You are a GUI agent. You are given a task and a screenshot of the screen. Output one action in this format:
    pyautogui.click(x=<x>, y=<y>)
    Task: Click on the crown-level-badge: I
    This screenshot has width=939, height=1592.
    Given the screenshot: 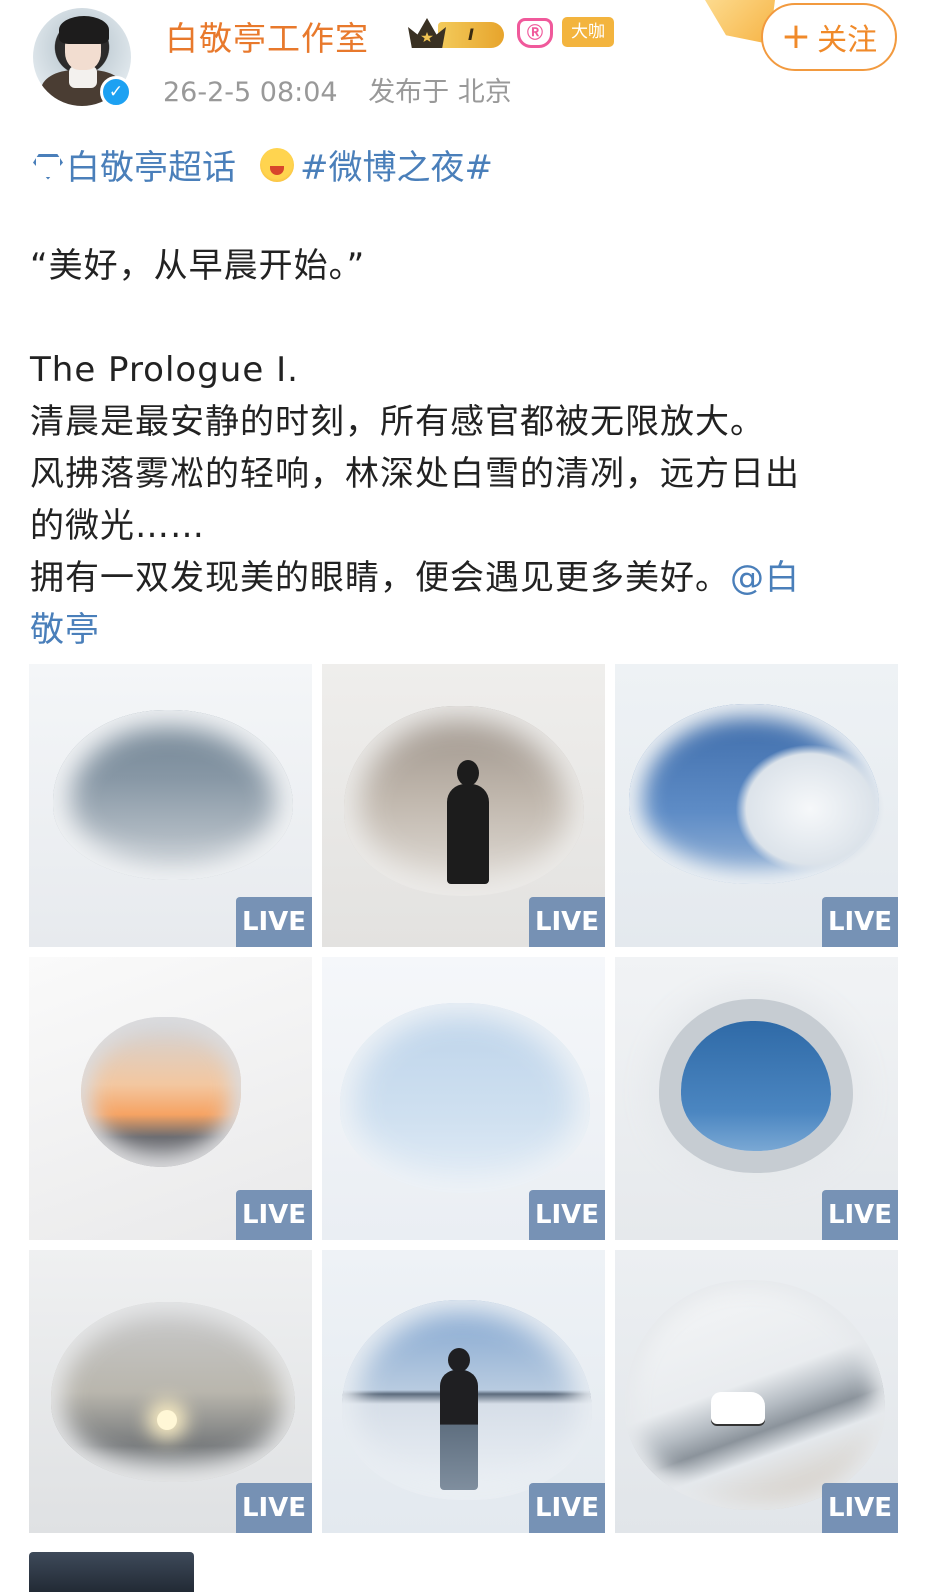 What is the action you would take?
    pyautogui.click(x=456, y=33)
    